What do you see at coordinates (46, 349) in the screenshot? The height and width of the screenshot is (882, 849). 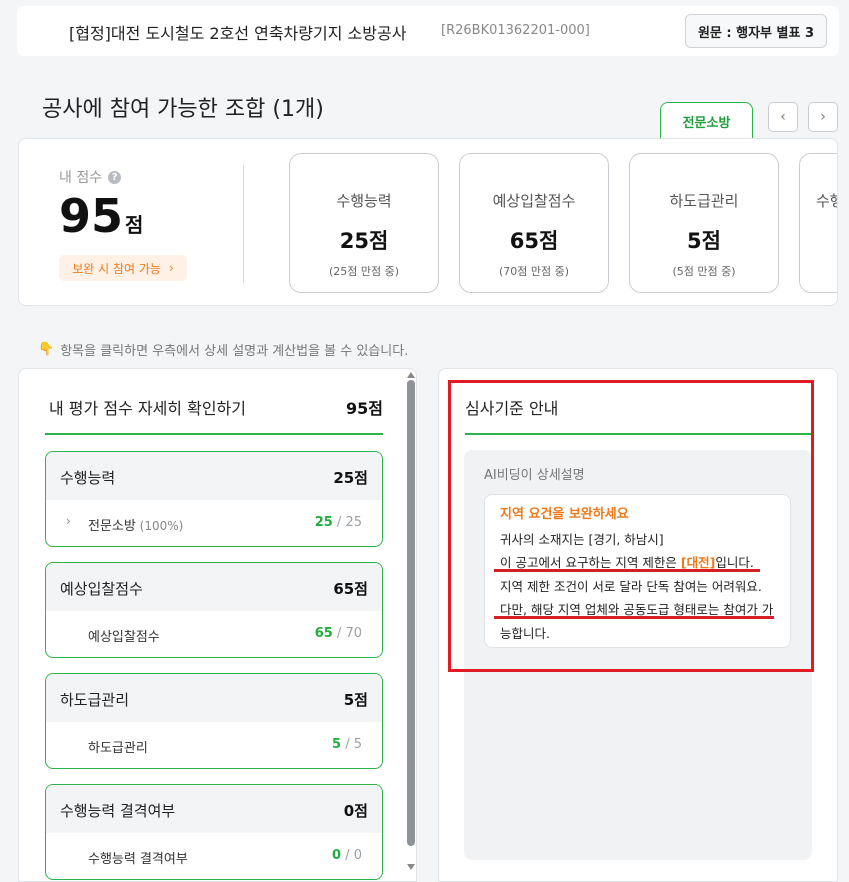 I see `pointing-hand-icon: 👇` at bounding box center [46, 349].